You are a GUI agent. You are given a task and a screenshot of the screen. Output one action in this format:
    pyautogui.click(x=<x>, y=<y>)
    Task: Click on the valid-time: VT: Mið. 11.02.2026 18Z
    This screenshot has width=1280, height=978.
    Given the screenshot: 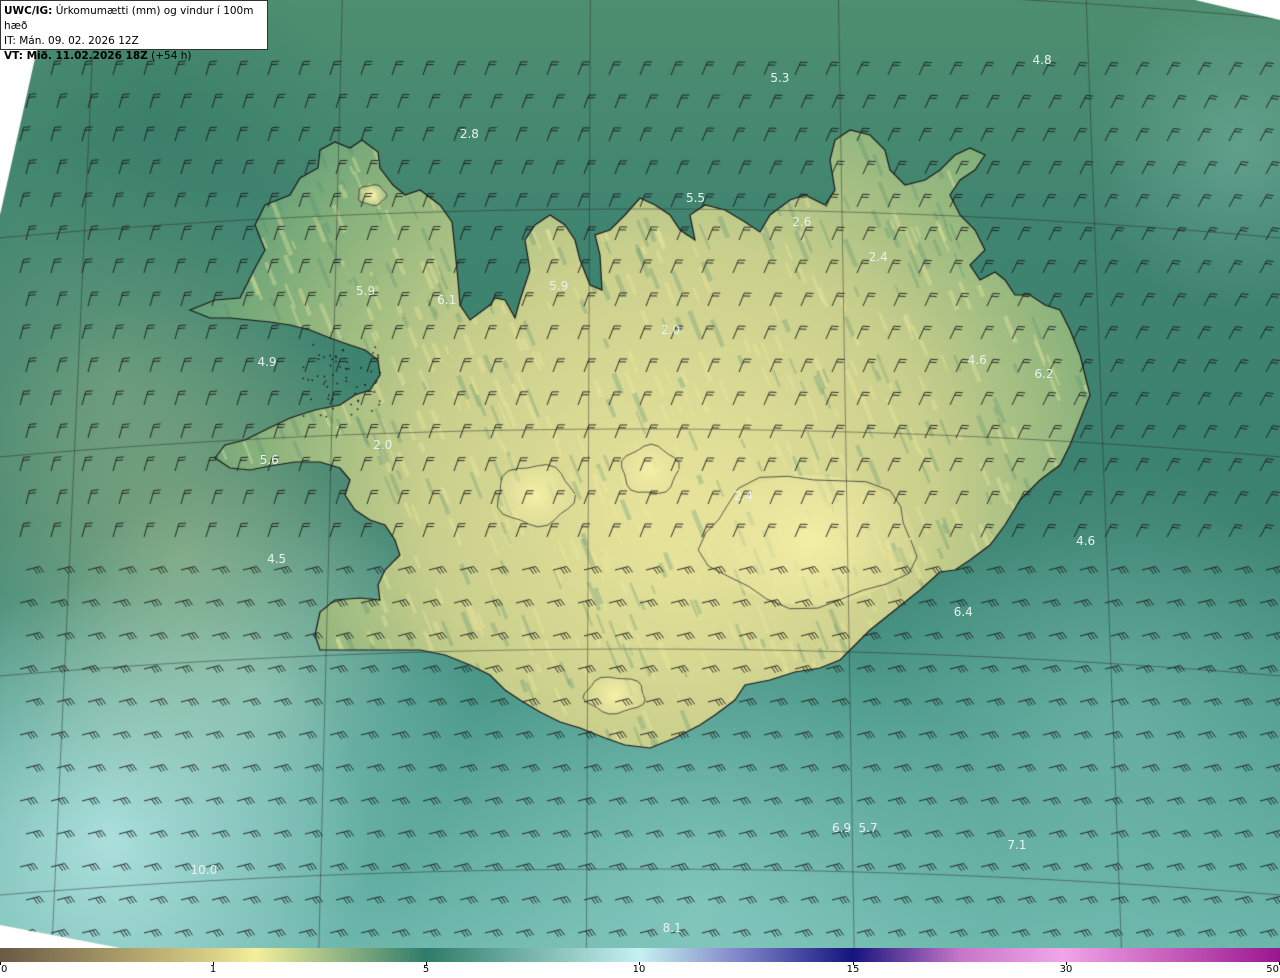 What is the action you would take?
    pyautogui.click(x=76, y=56)
    